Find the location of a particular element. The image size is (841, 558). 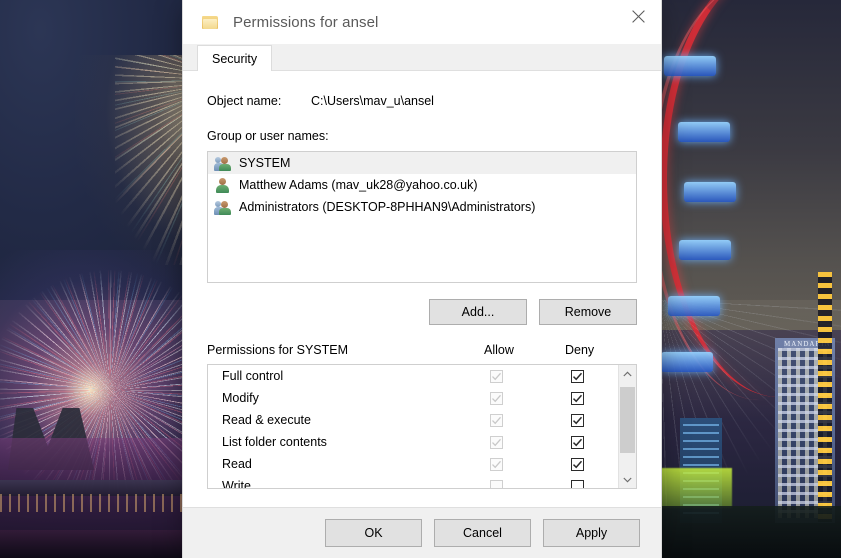

chevron-down-icon is located at coordinates (627, 479).